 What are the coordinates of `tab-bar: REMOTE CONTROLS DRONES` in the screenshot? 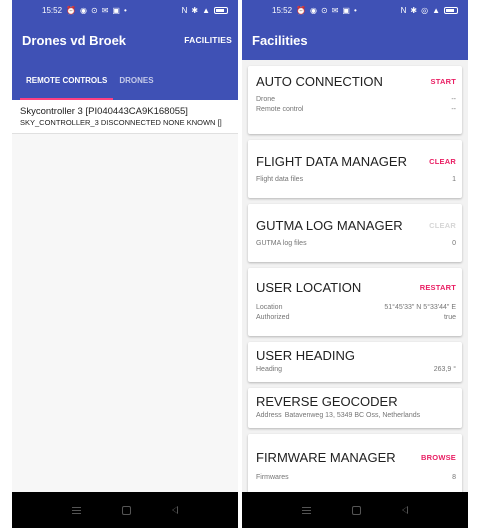 It's located at (125, 80).